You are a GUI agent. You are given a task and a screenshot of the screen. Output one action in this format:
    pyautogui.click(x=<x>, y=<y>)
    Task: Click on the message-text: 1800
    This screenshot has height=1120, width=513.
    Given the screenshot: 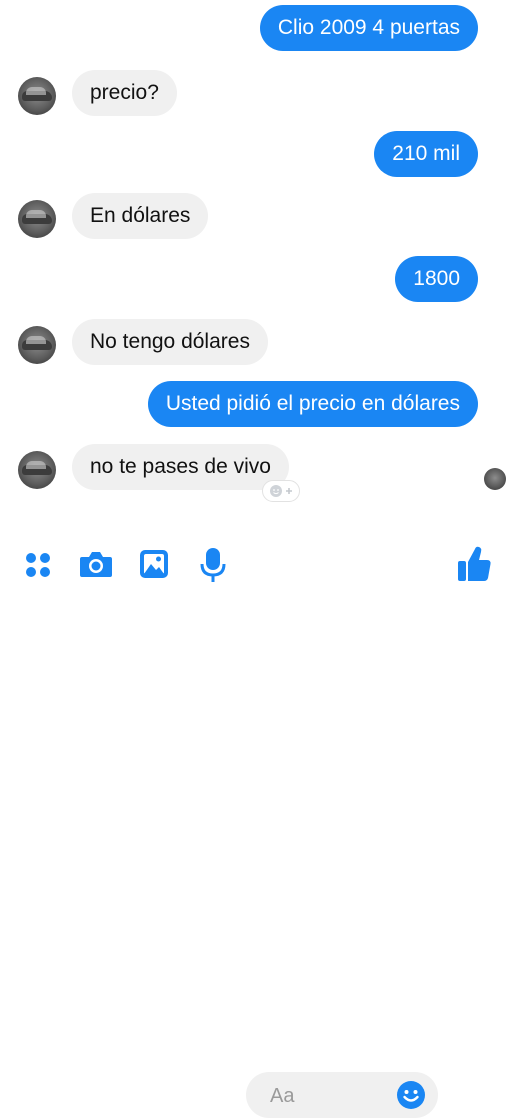 What is the action you would take?
    pyautogui.click(x=436, y=278)
    